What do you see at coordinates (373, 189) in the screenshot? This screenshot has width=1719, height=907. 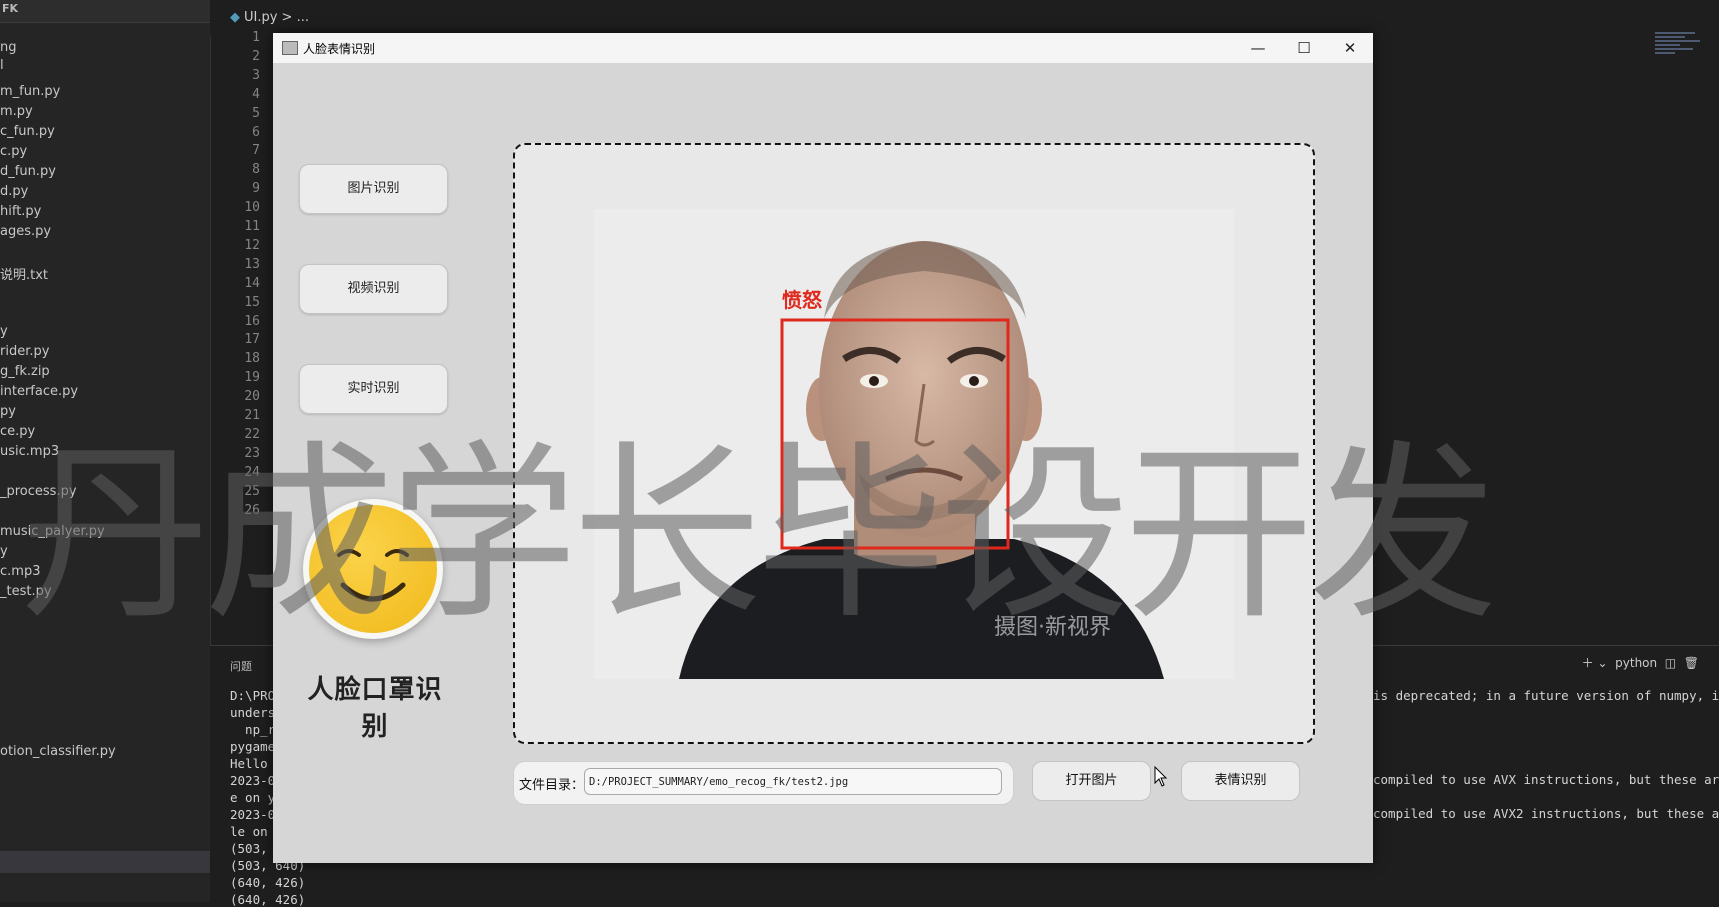 I see `image-recognition-button: 图片识别` at bounding box center [373, 189].